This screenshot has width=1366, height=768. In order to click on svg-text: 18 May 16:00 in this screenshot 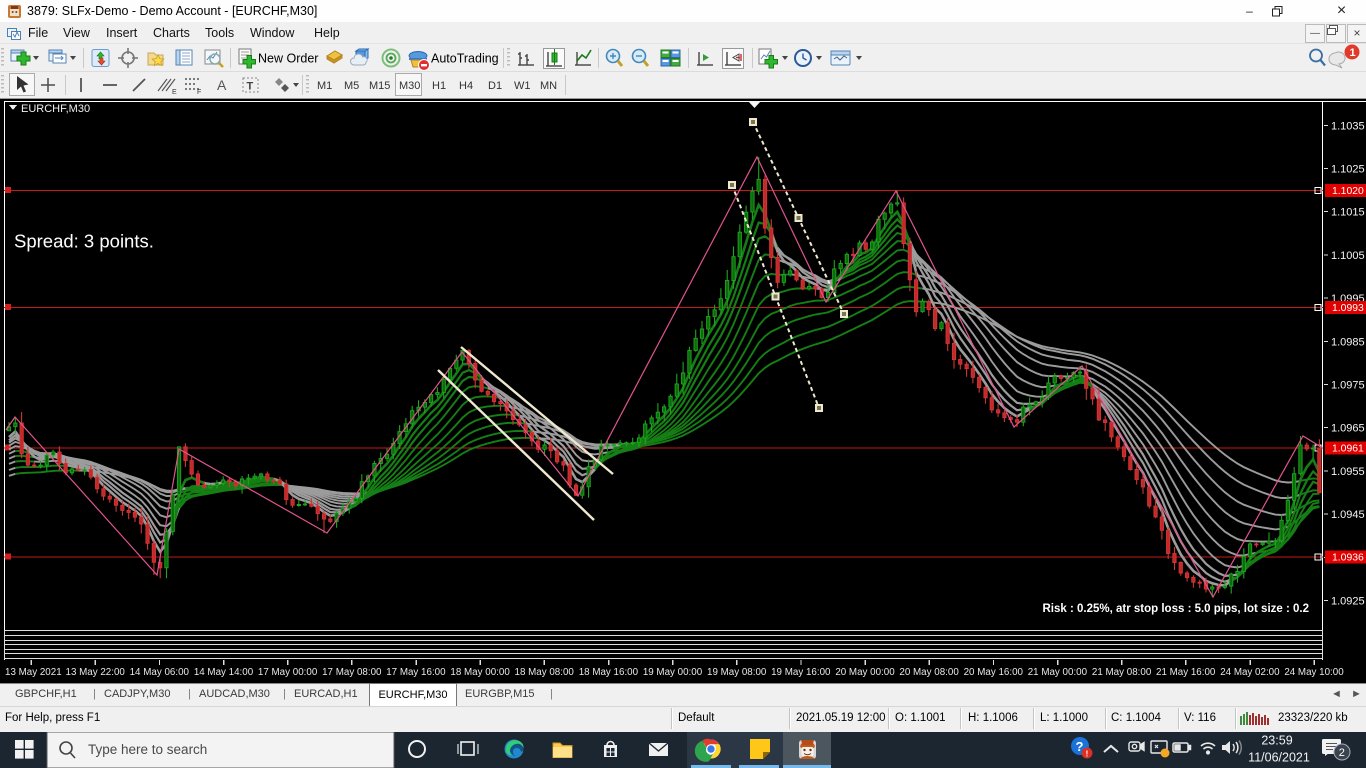, I will do `click(609, 672)`.